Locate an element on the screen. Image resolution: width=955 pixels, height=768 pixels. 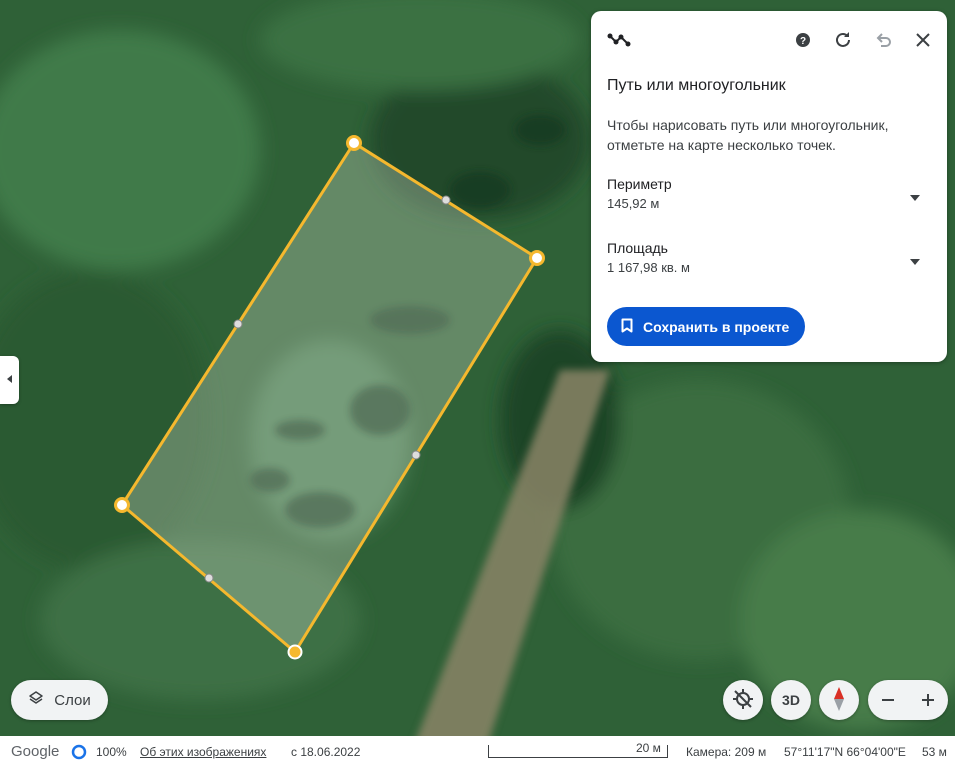
sidebar-toggle is located at coordinates (9, 380).